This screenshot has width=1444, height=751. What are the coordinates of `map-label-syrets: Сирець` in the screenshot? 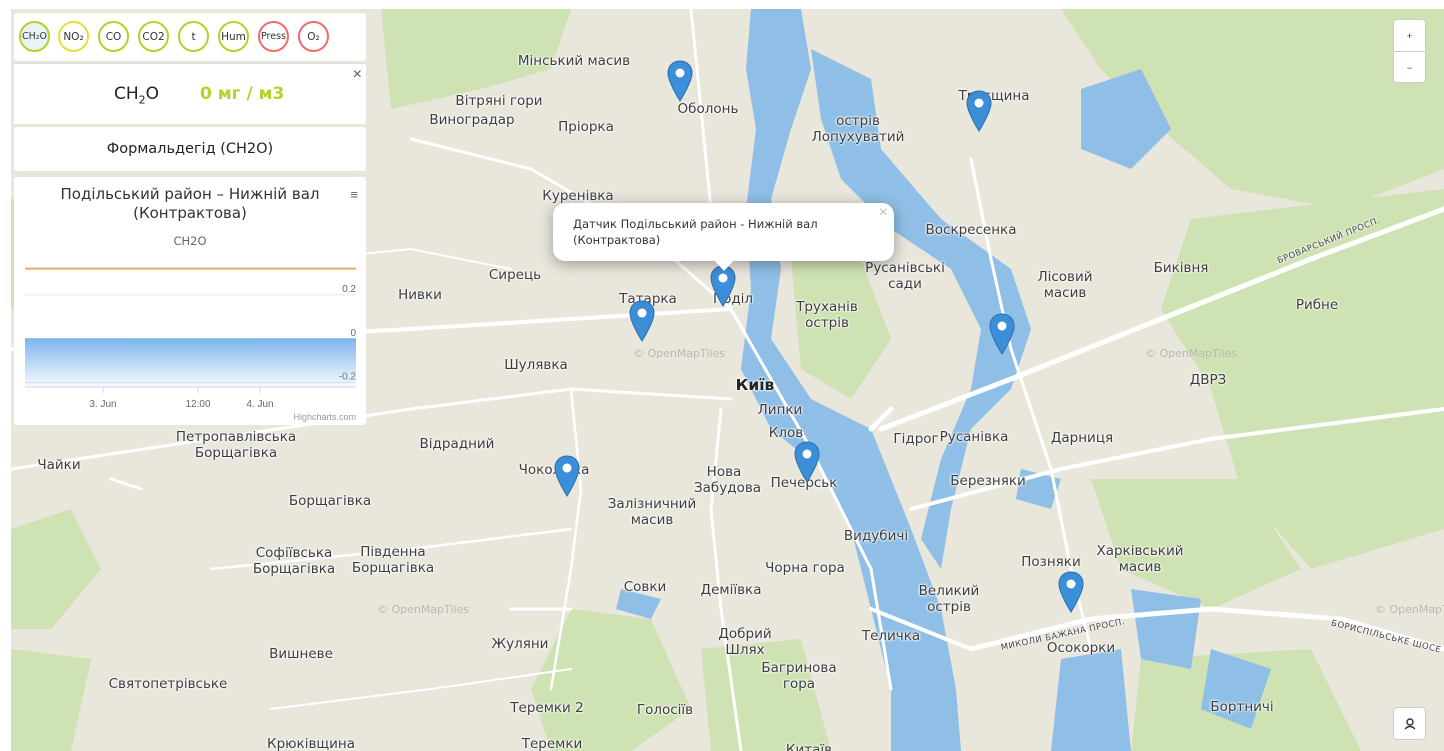 It's located at (515, 275).